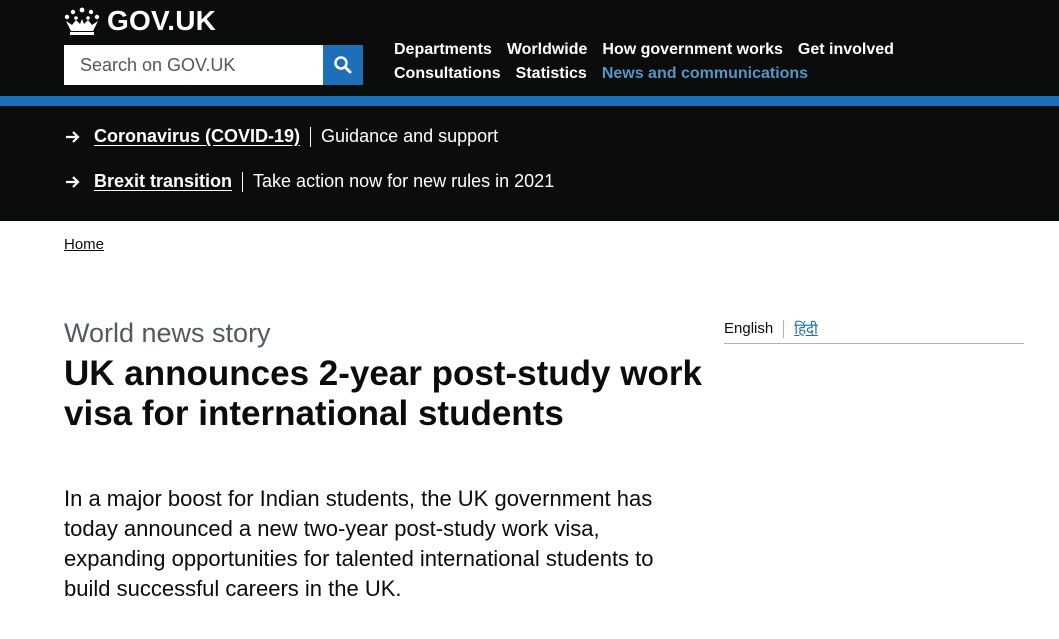 The width and height of the screenshot is (1059, 639). Describe the element at coordinates (82, 21) in the screenshot. I see `crown-icon` at that location.